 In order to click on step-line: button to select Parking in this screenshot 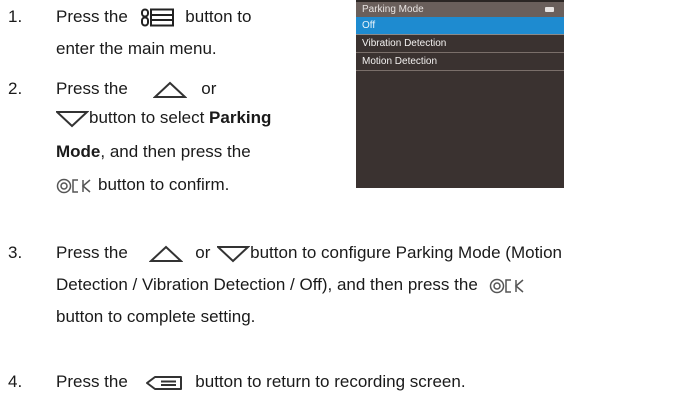, I will do `click(163, 118)`.